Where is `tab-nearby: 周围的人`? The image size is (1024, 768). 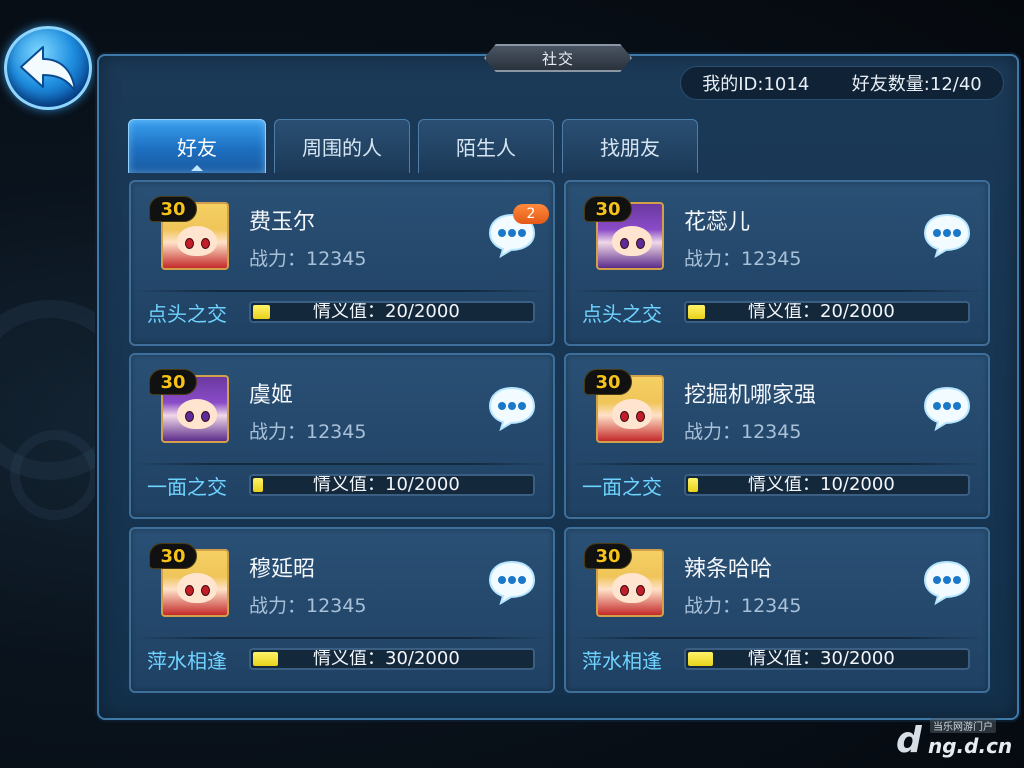 tab-nearby: 周围的人 is located at coordinates (342, 146).